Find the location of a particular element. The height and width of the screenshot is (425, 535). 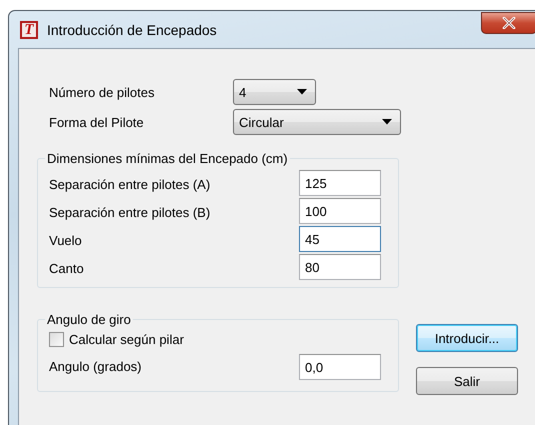

input-field: 45 is located at coordinates (340, 239).